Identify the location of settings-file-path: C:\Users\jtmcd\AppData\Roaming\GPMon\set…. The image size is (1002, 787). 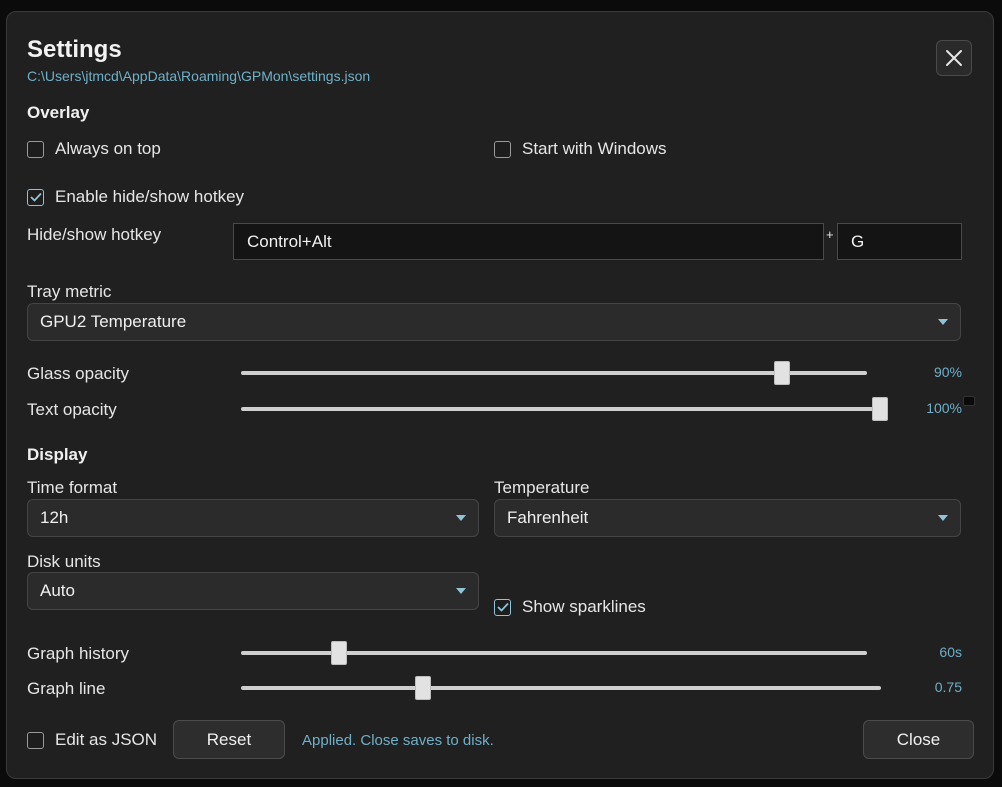
(199, 76).